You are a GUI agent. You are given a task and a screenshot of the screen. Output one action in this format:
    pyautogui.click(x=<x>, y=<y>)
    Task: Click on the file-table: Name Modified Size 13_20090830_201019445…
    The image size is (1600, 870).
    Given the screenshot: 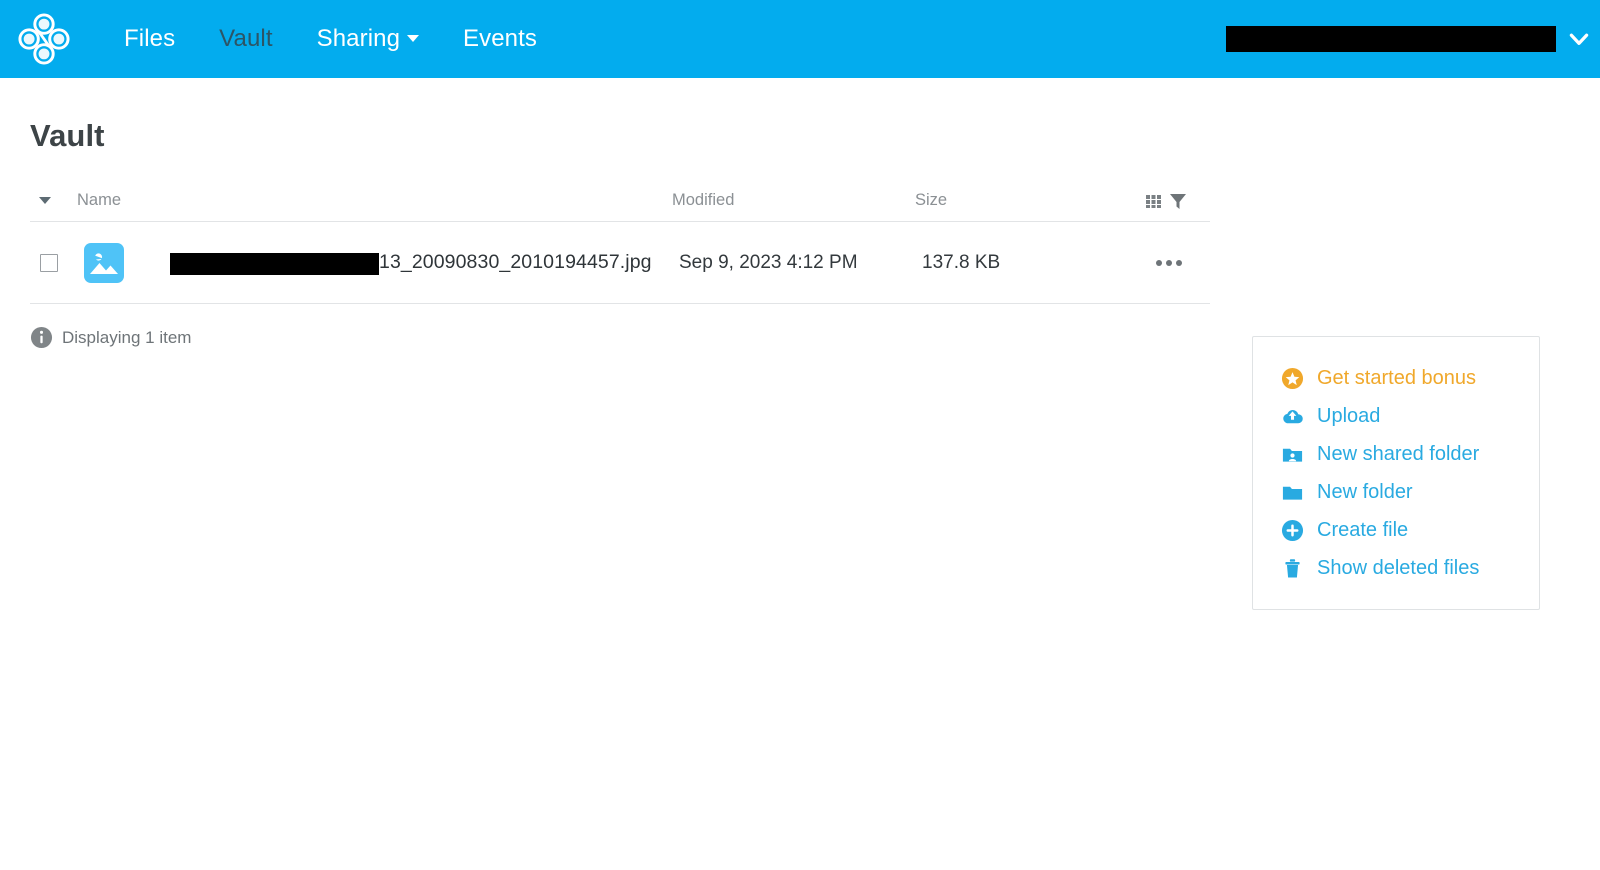 What is the action you would take?
    pyautogui.click(x=620, y=264)
    